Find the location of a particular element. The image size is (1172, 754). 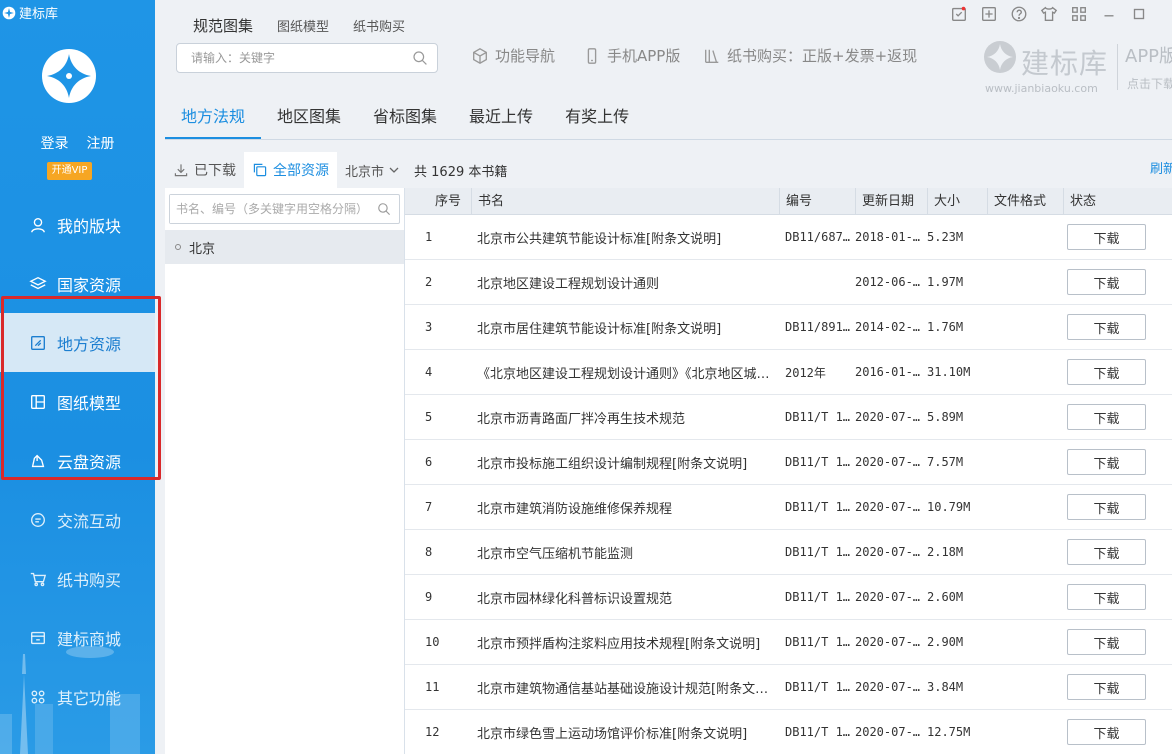

sidebar-item-cloud-resources: 云盘资源 is located at coordinates (77, 460).